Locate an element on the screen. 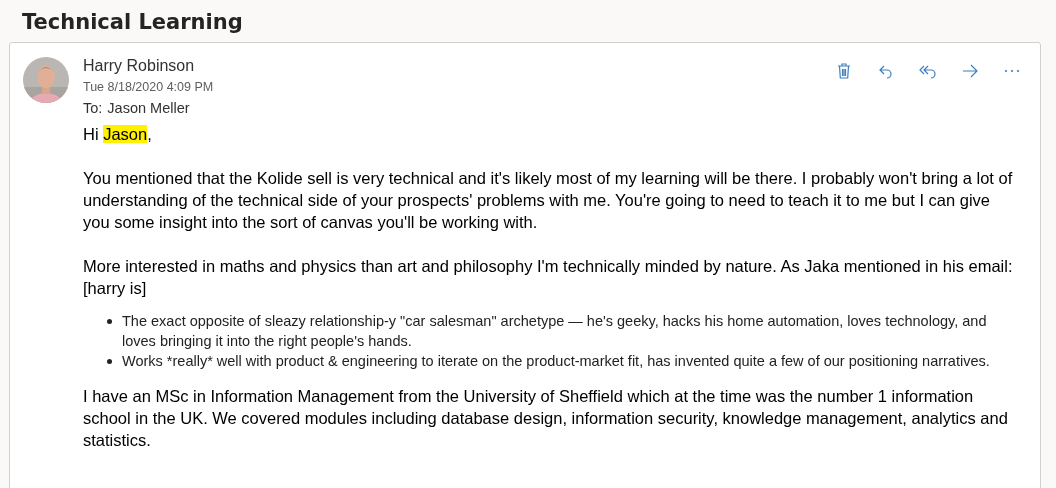 This screenshot has width=1056, height=488. body-paragraph: More interested in maths and physics than art and philosophy I'm technically minded by nature. As Jaka mentioned in his email: [harry is] is located at coordinates (548, 277).